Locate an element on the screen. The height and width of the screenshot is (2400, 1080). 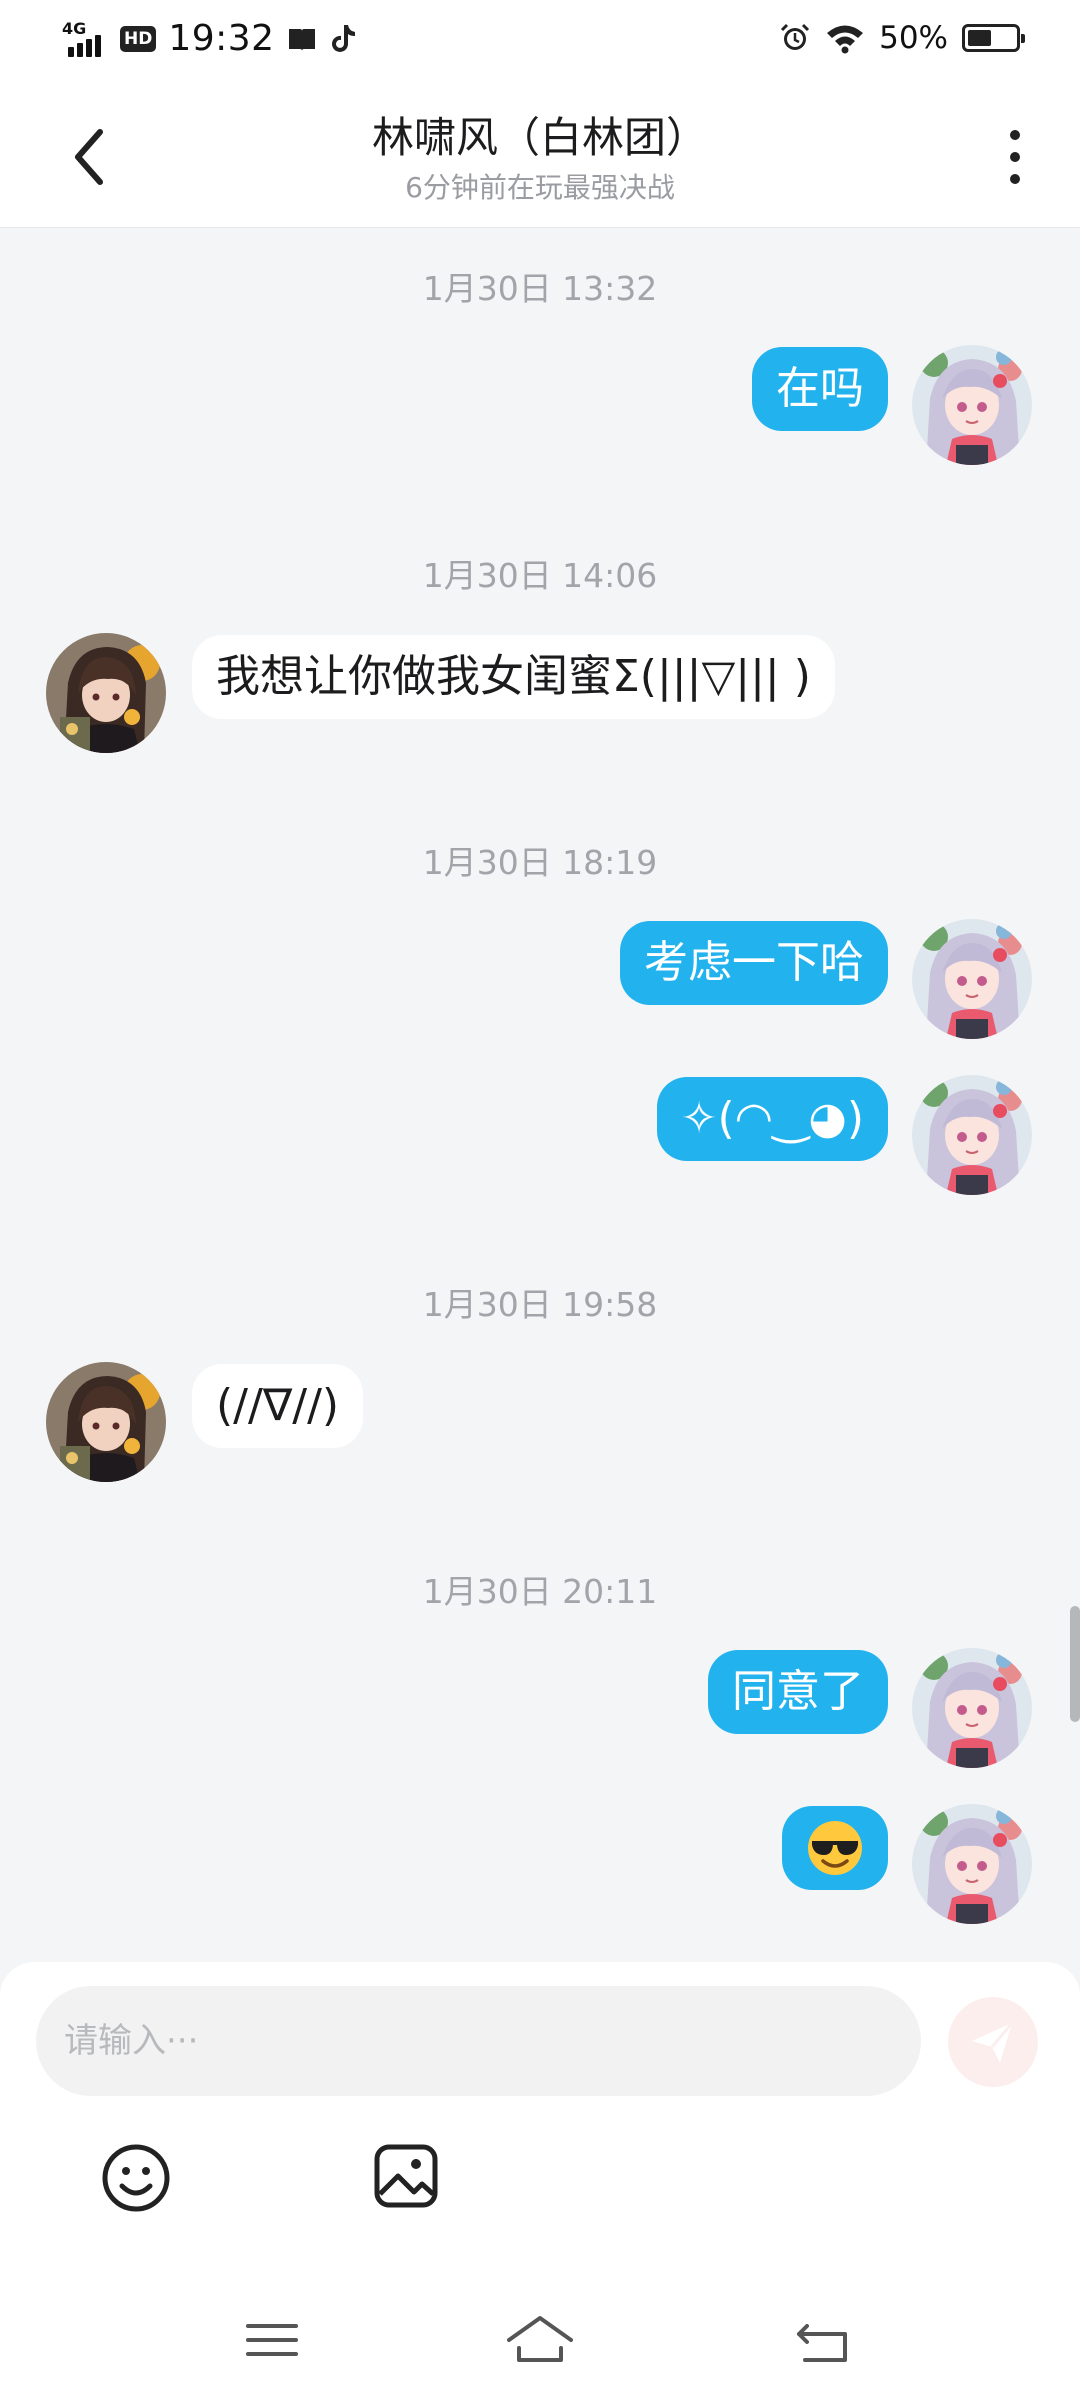
message-bubble-incoming: (//∇//) is located at coordinates (278, 1406).